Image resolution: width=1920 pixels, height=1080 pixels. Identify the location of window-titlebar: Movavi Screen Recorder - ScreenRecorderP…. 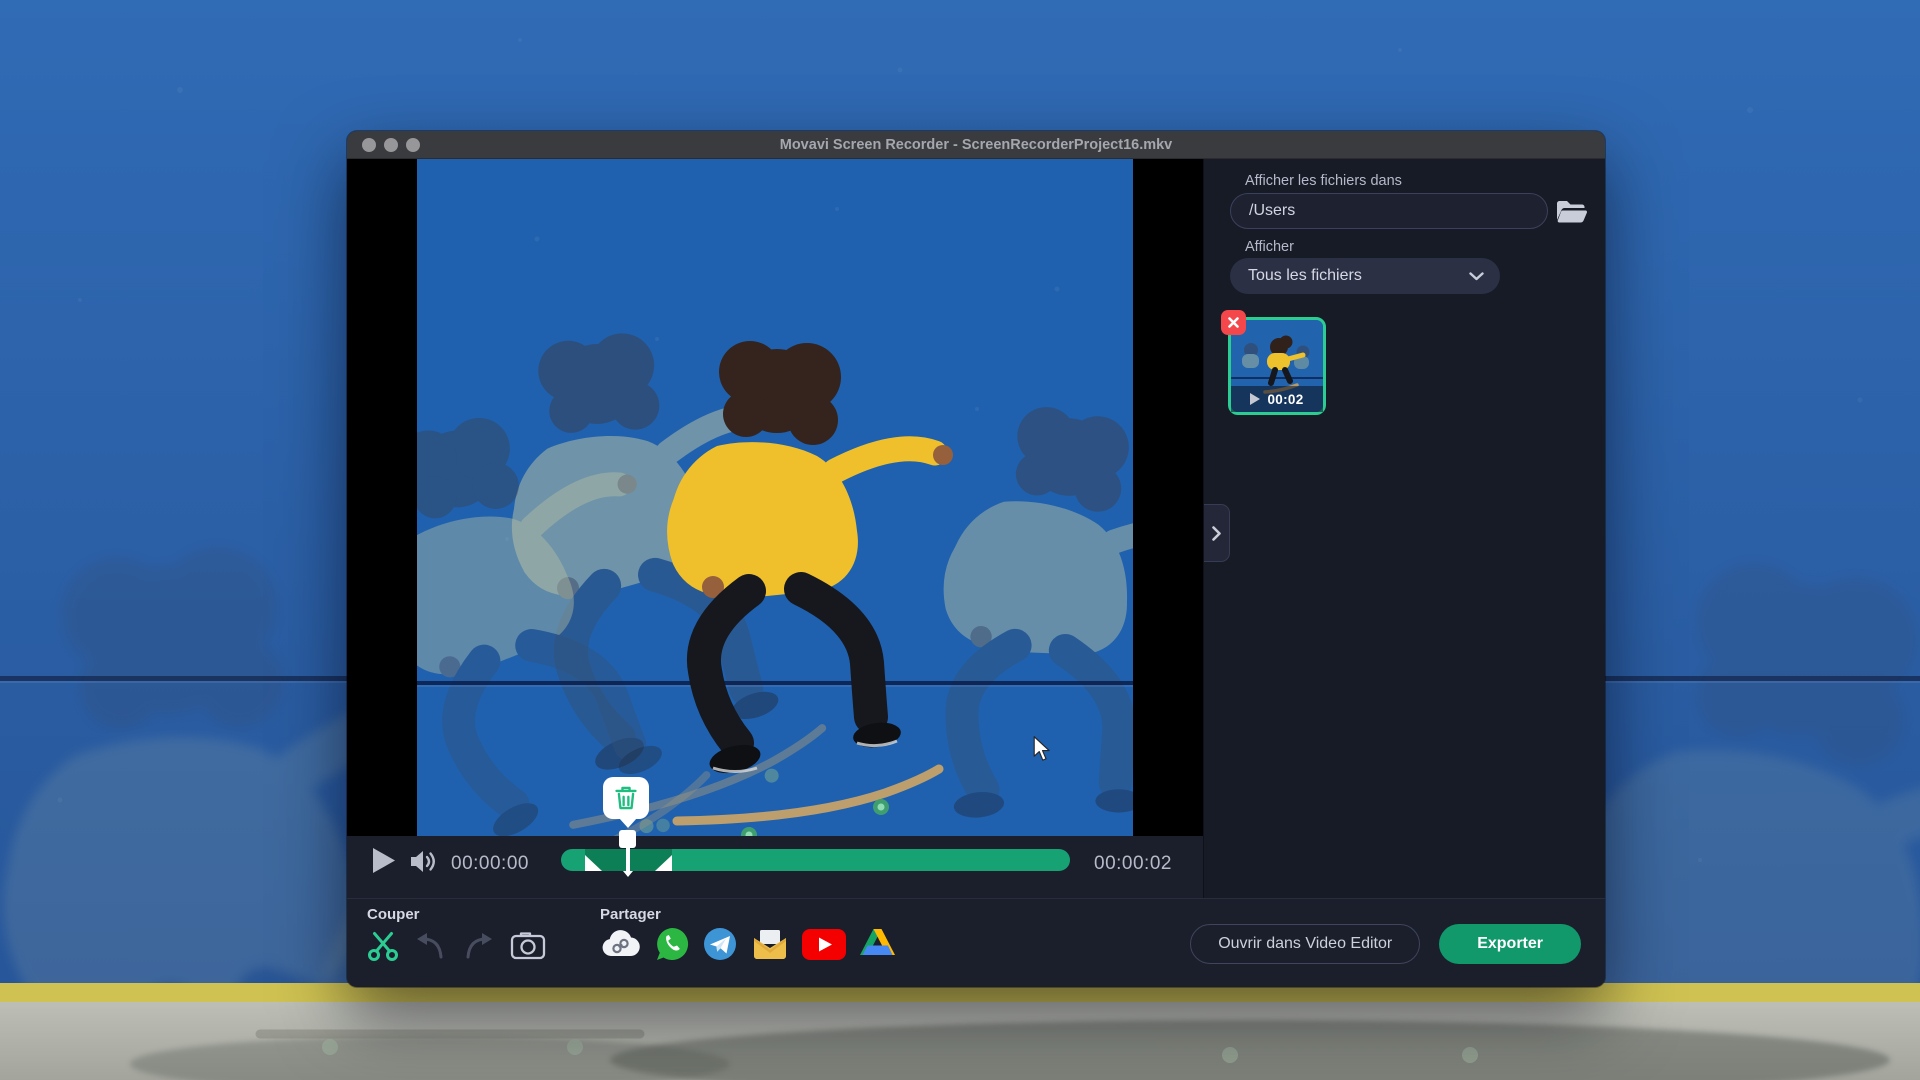
(976, 145).